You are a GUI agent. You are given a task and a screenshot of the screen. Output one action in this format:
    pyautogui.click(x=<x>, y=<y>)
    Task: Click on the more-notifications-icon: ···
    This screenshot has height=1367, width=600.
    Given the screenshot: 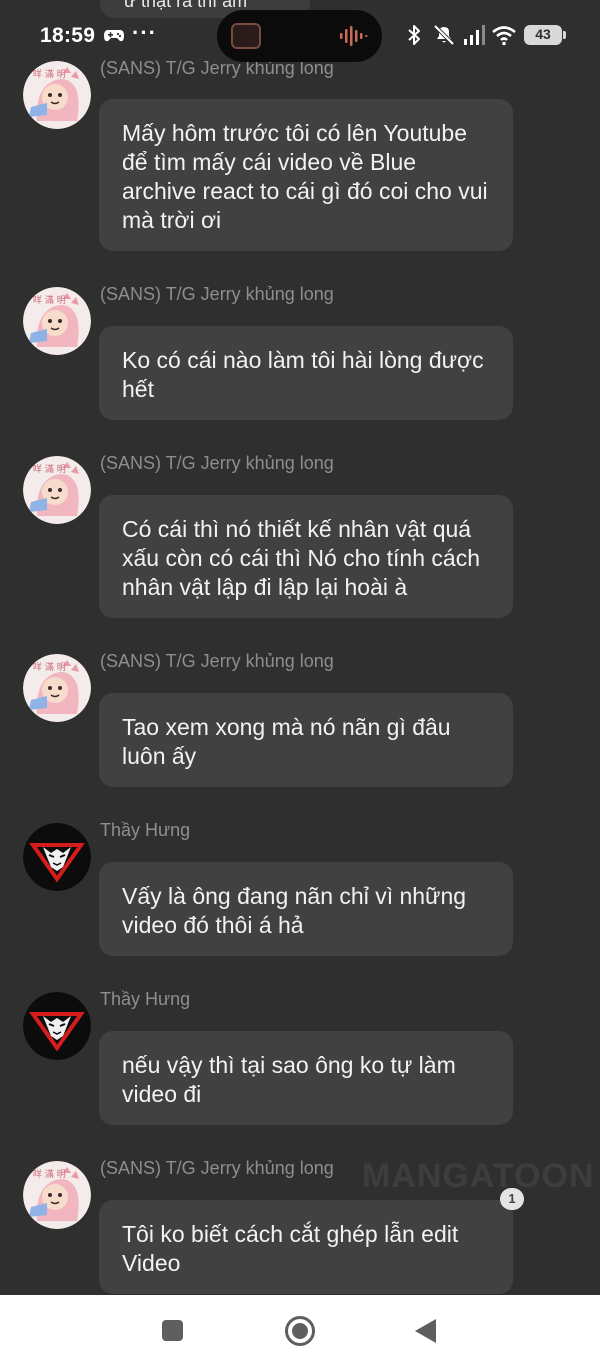 What is the action you would take?
    pyautogui.click(x=144, y=32)
    